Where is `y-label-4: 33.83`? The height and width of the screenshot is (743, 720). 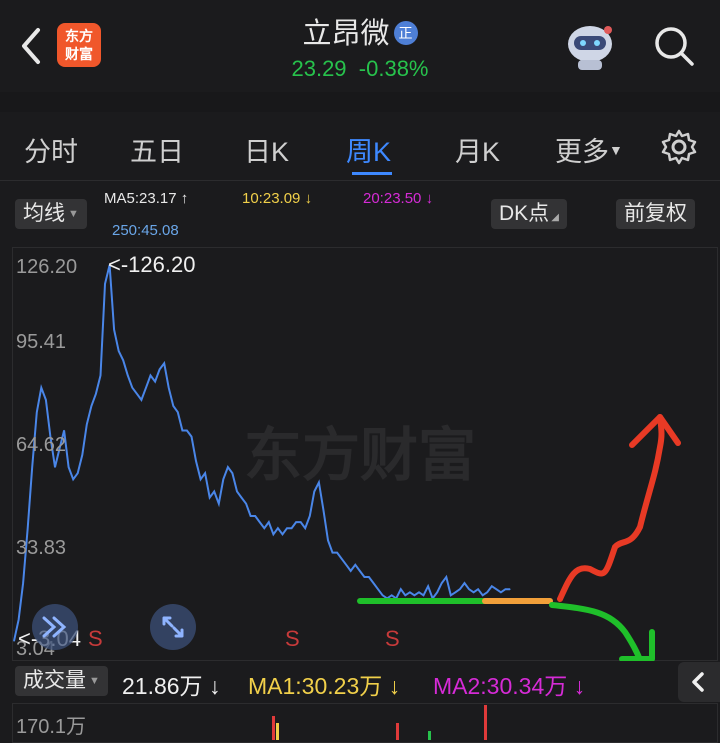 y-label-4: 33.83 is located at coordinates (41, 548).